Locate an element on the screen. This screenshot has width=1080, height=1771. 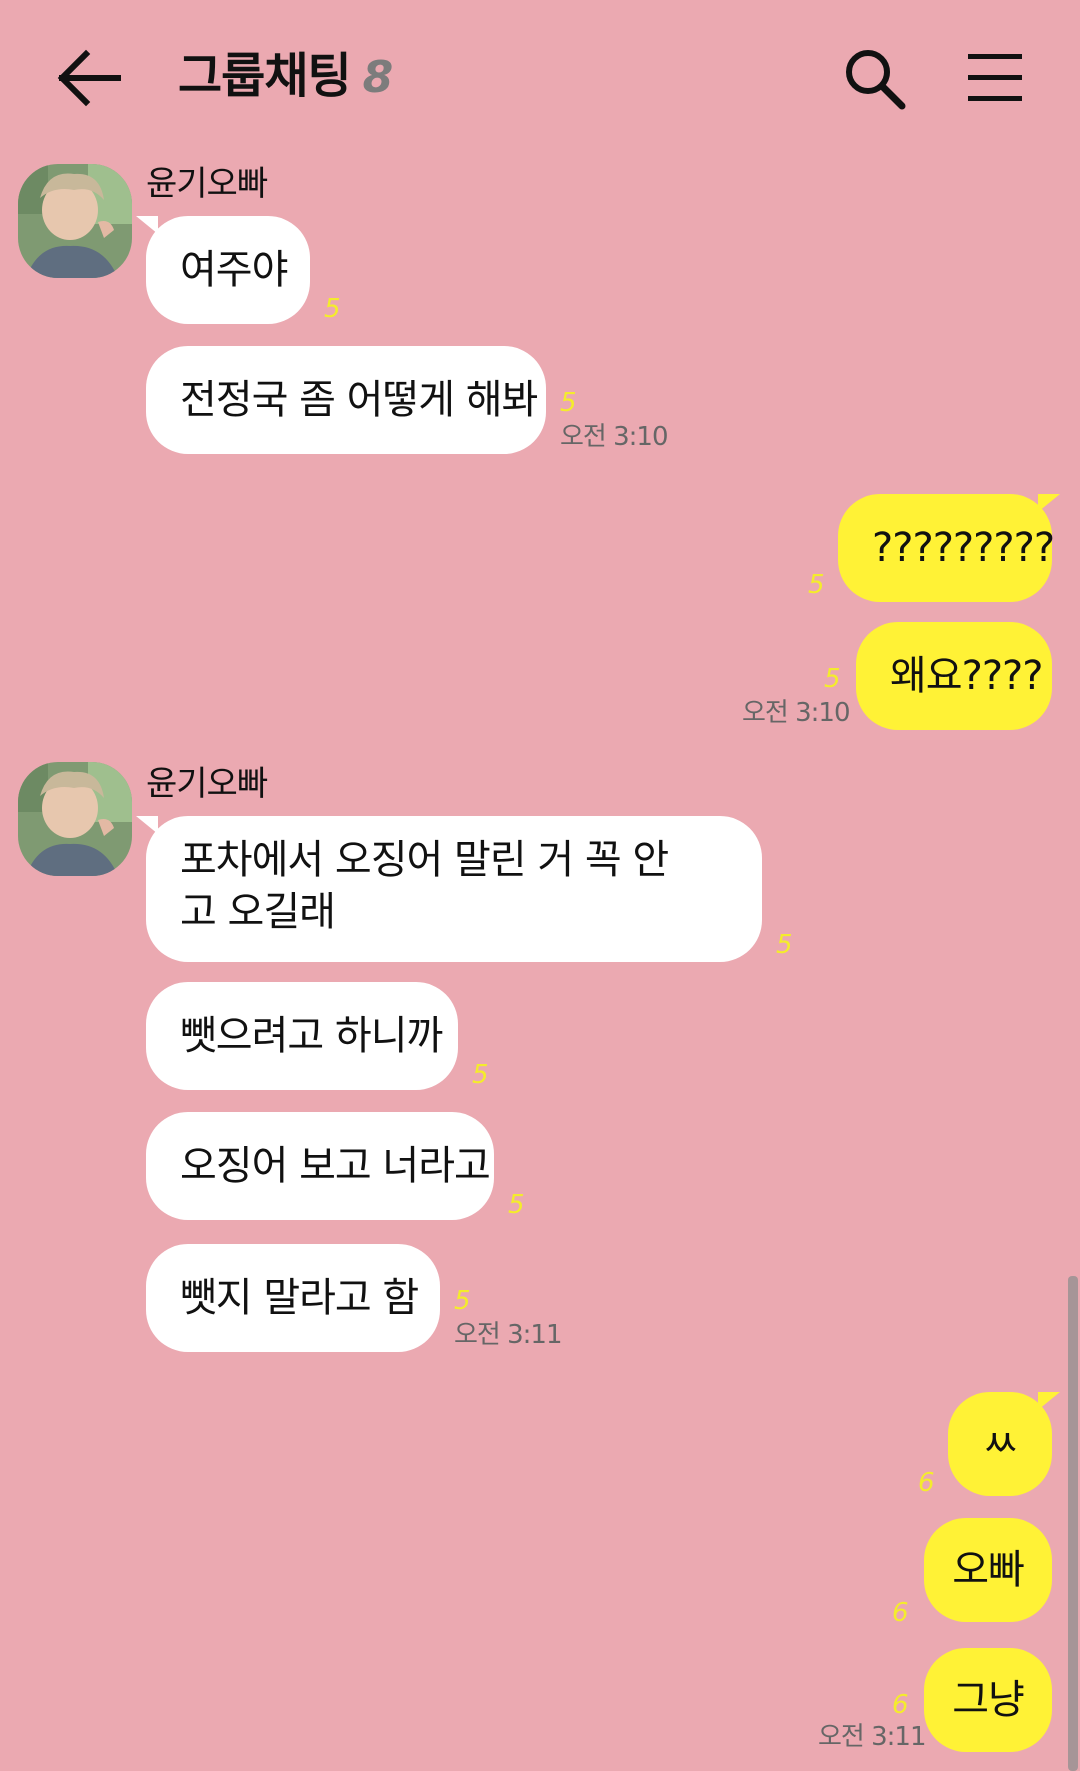
chat-header: 그룹채팅 8 is located at coordinates (540, 75).